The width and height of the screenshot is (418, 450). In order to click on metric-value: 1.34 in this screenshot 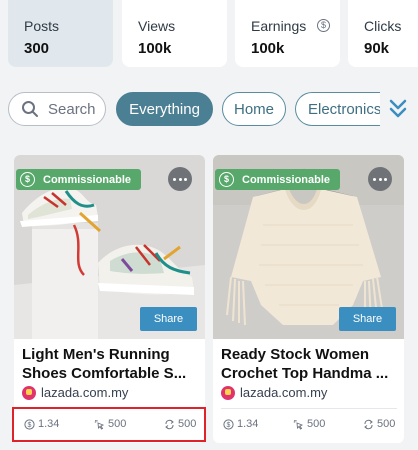, I will do `click(248, 424)`.